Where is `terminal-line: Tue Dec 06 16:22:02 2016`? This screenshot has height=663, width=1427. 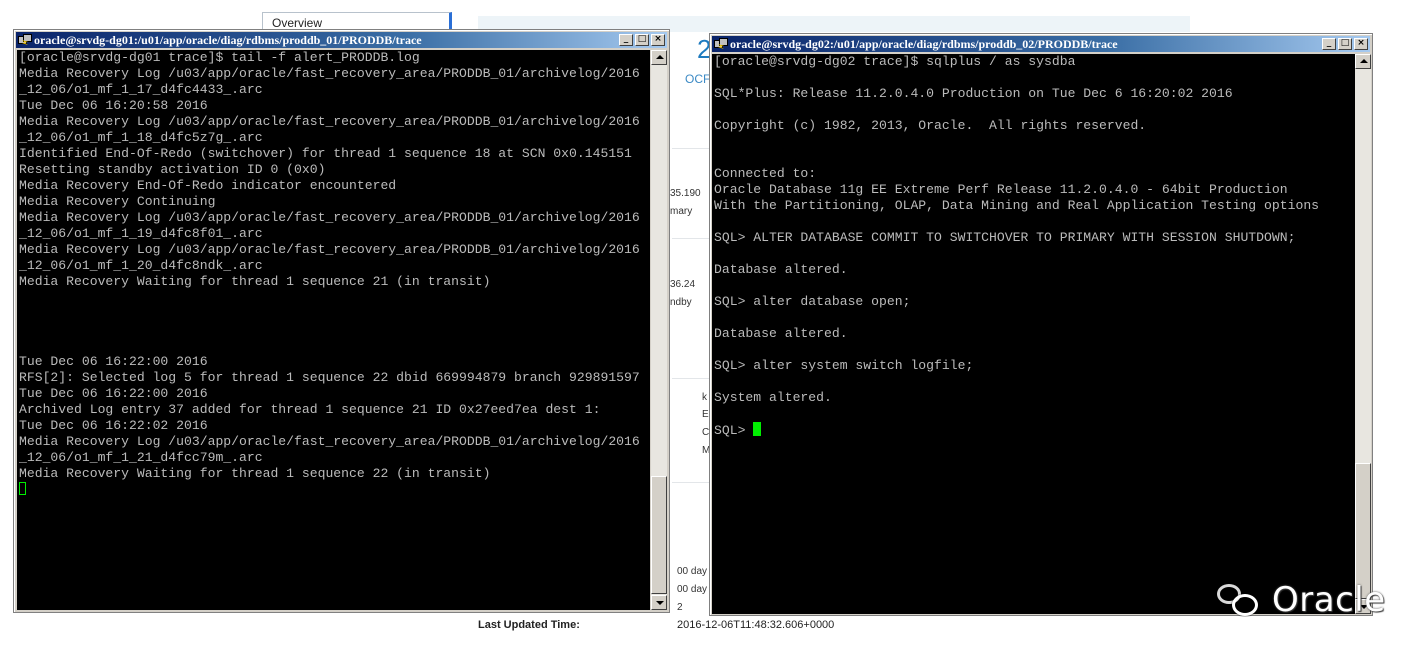
terminal-line: Tue Dec 06 16:22:02 2016 is located at coordinates (113, 425).